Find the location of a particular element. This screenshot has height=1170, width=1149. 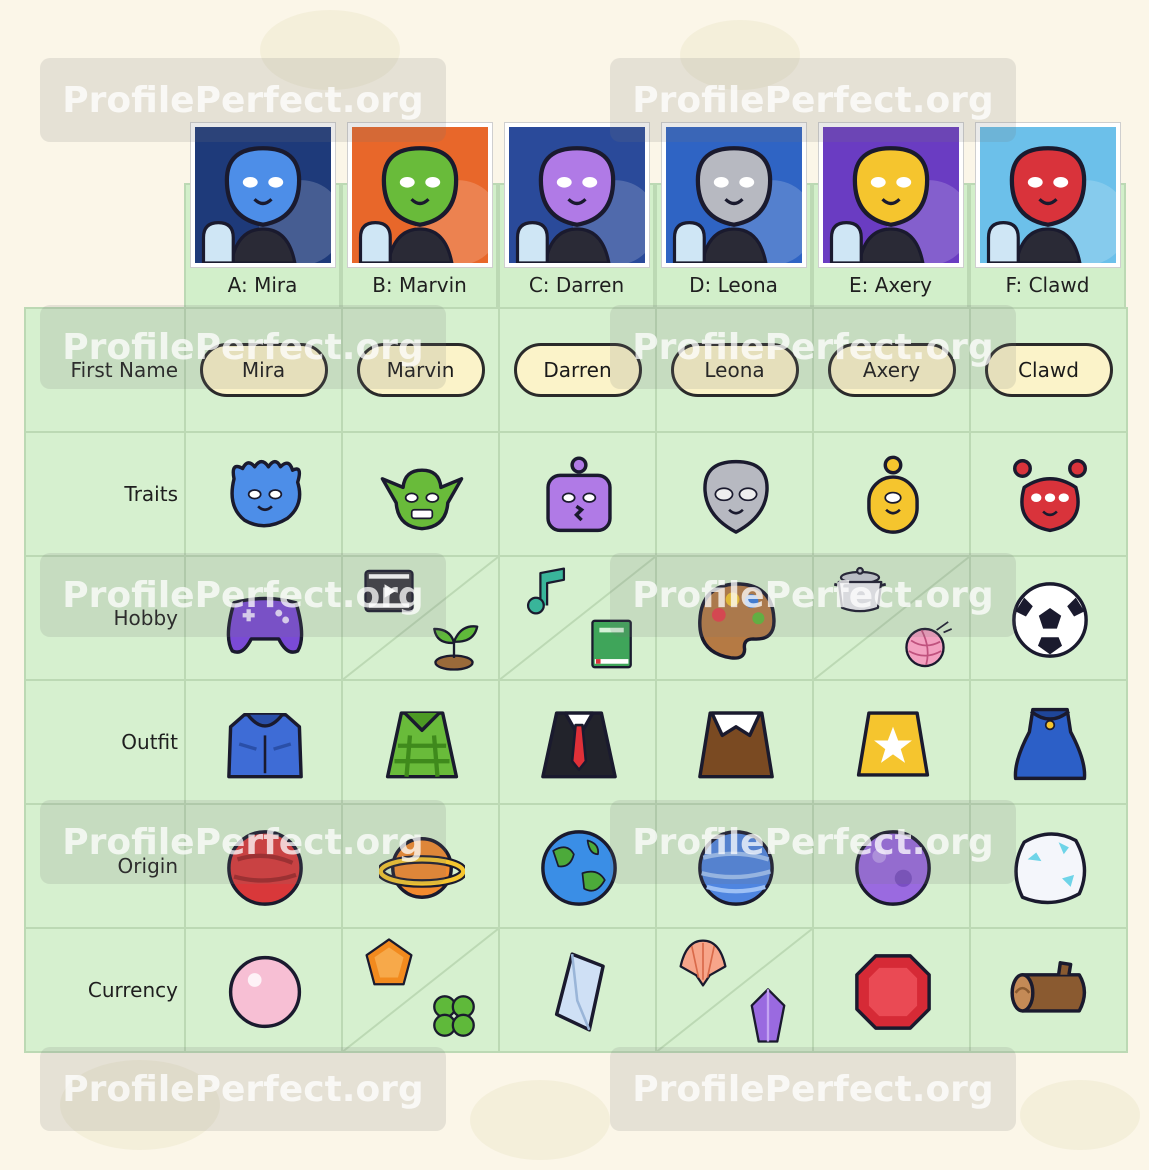

green-goblin-head-icon is located at coordinates (422, 496).